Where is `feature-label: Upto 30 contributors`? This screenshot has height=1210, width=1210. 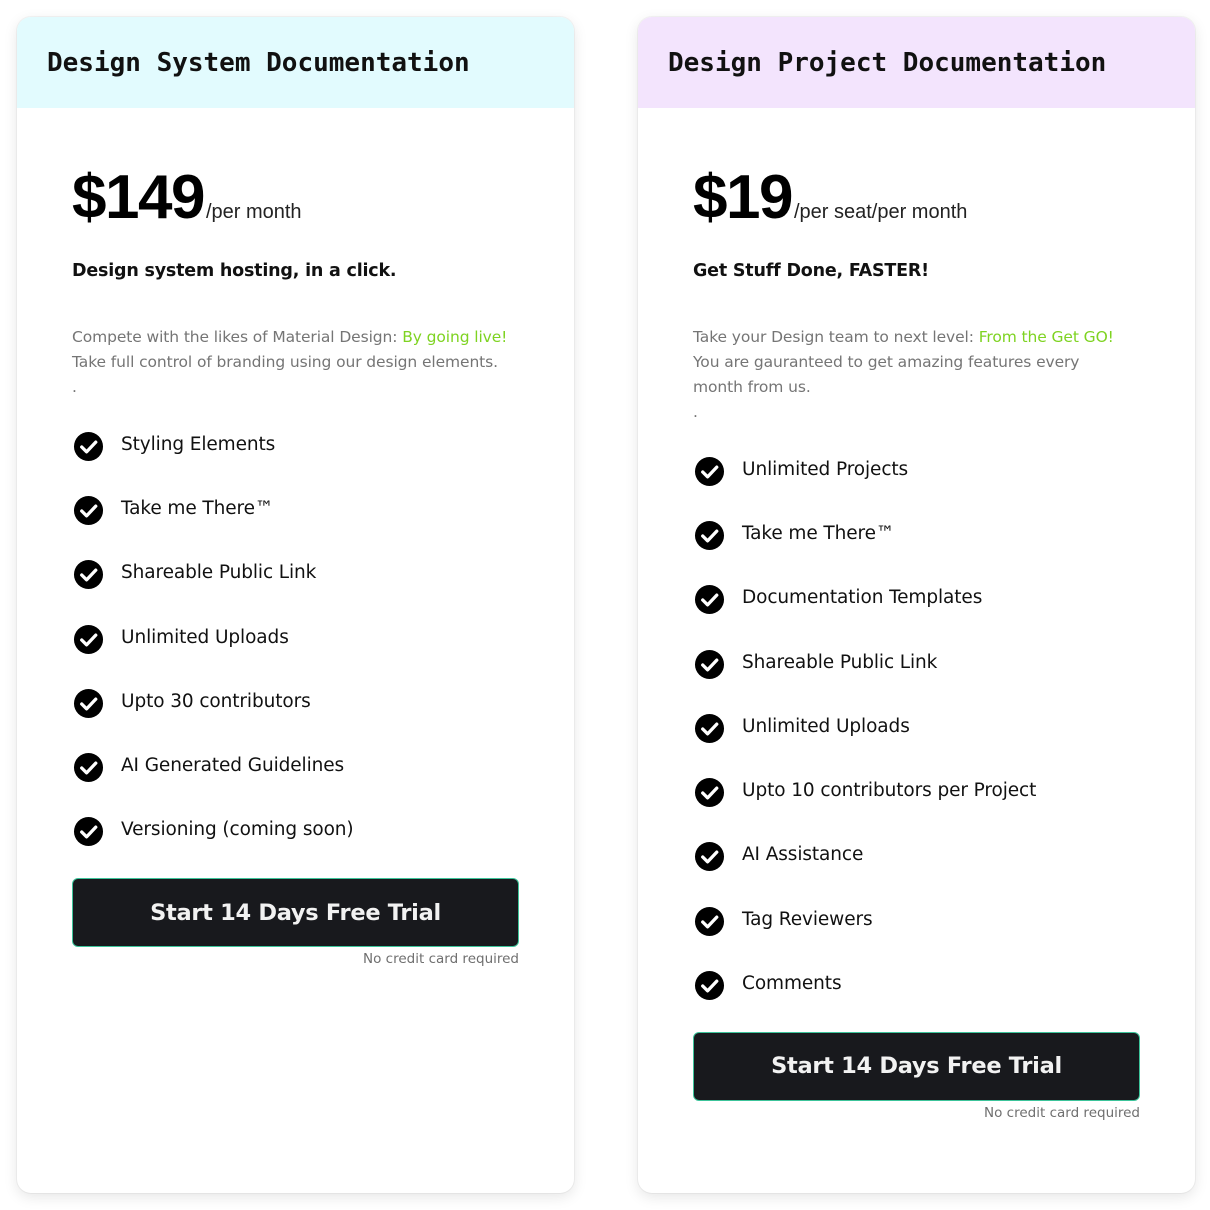
feature-label: Upto 30 contributors is located at coordinates (216, 701).